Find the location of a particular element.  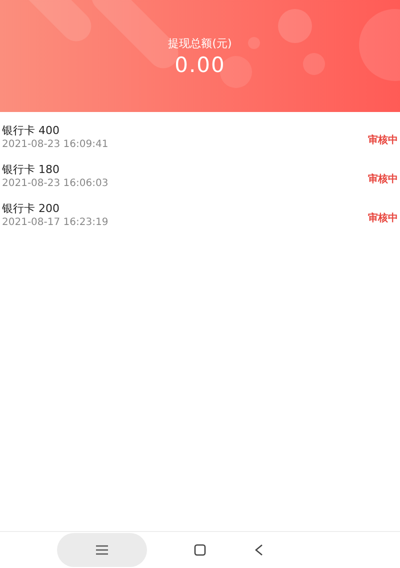

home-icon is located at coordinates (200, 550).